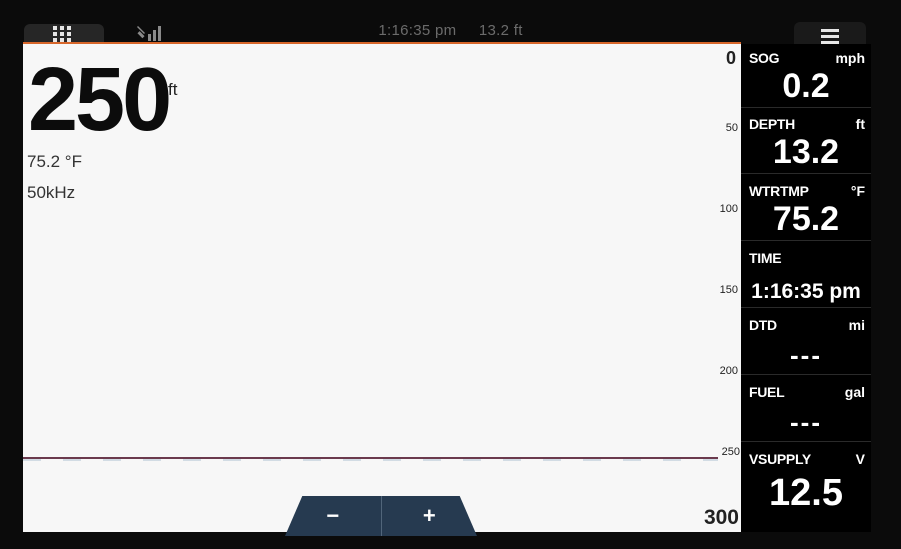  I want to click on cell-label: TIME, so click(765, 258).